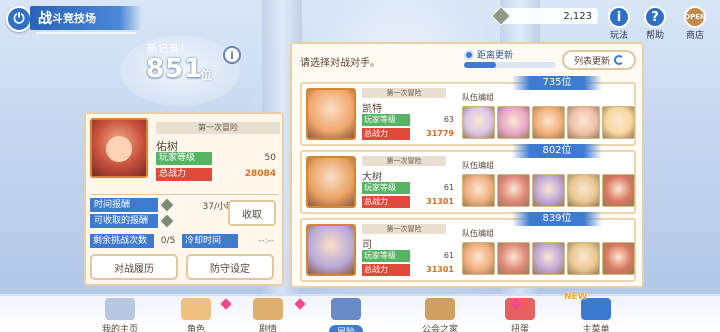 Image resolution: width=720 pixels, height=332 pixels. What do you see at coordinates (196, 309) in the screenshot?
I see `character-icon` at bounding box center [196, 309].